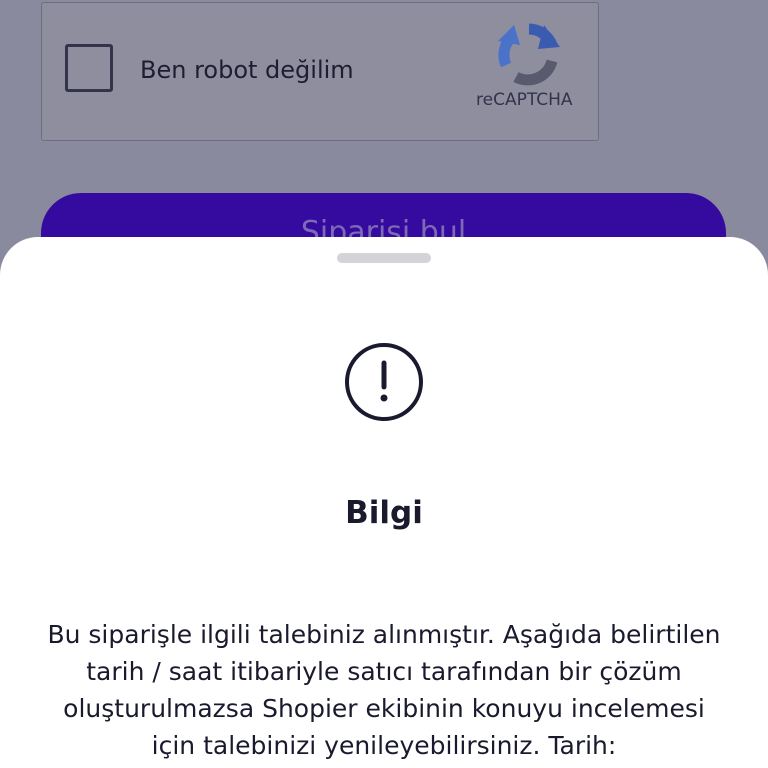 The width and height of the screenshot is (768, 768). What do you see at coordinates (524, 100) in the screenshot?
I see `recaptcha-brand: reCAPTCHA` at bounding box center [524, 100].